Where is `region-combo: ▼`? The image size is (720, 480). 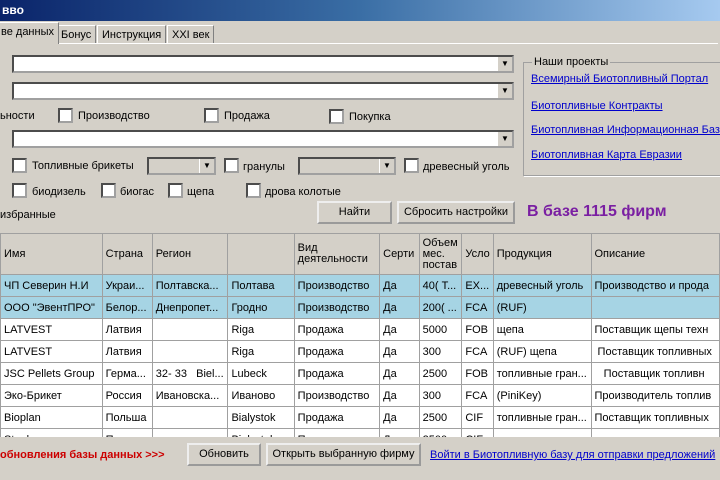
region-combo: ▼ is located at coordinates (263, 91).